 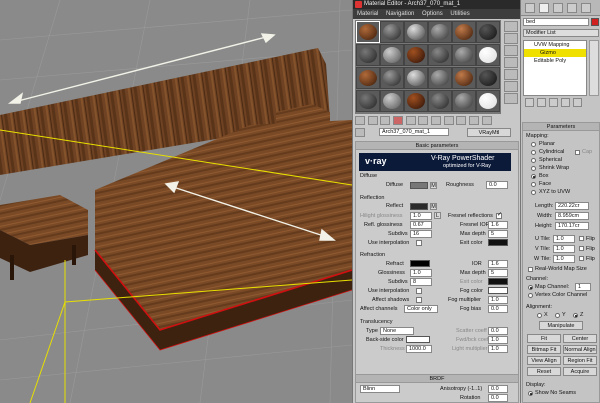 I want to click on video-check-icon, so click(x=511, y=74).